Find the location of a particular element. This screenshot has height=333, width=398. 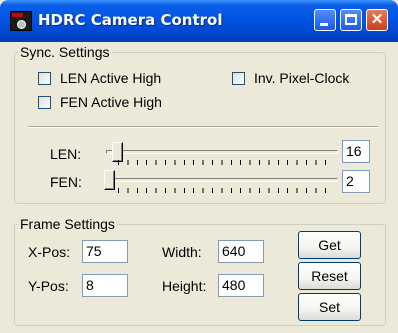

fen-active-high-checkbox is located at coordinates (44, 102).